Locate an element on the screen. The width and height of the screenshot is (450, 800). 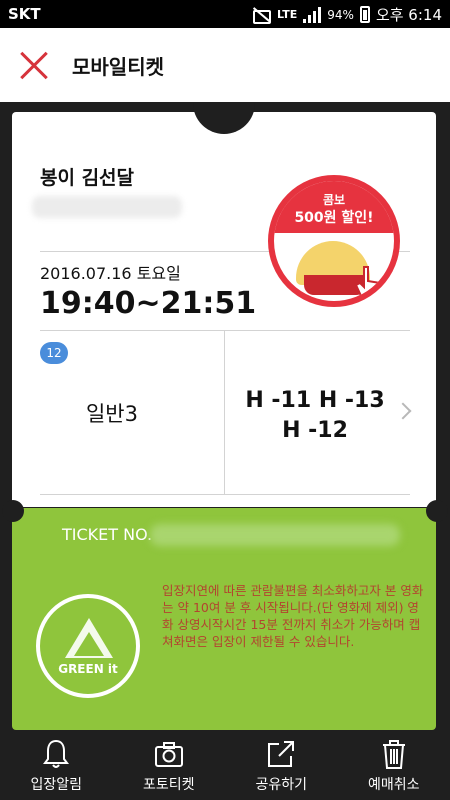
ticket-number-label: TICKET NO. is located at coordinates (107, 534).